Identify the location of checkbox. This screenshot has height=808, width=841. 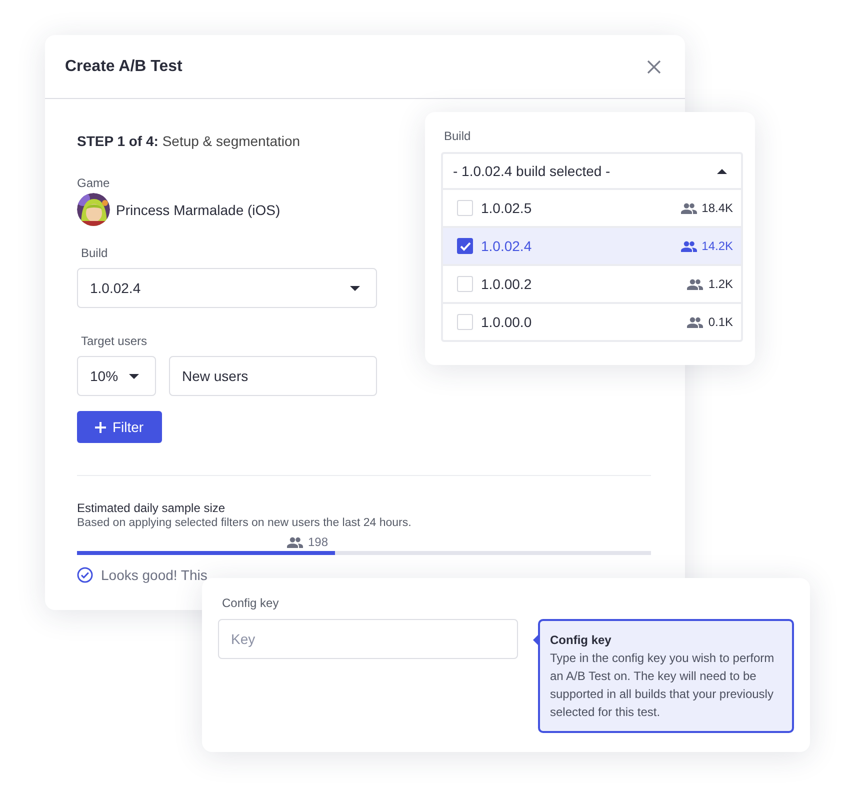
(465, 246).